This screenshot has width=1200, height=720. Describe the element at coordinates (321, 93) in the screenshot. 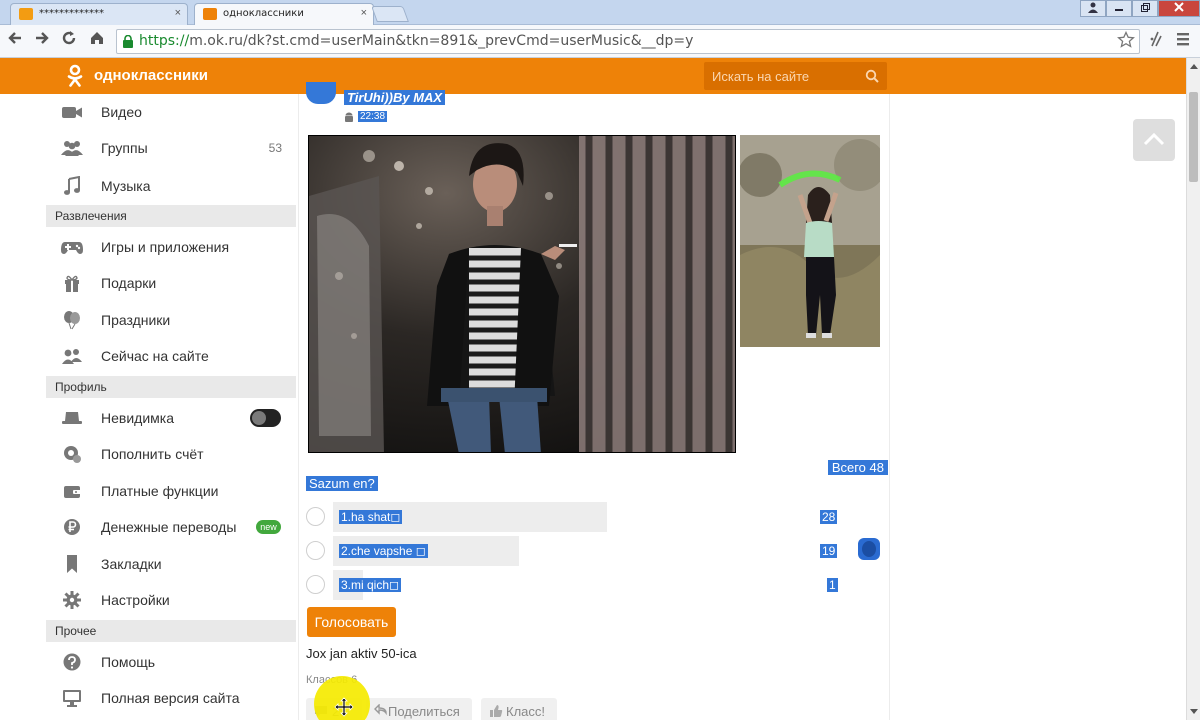

I see `author-avatar` at that location.